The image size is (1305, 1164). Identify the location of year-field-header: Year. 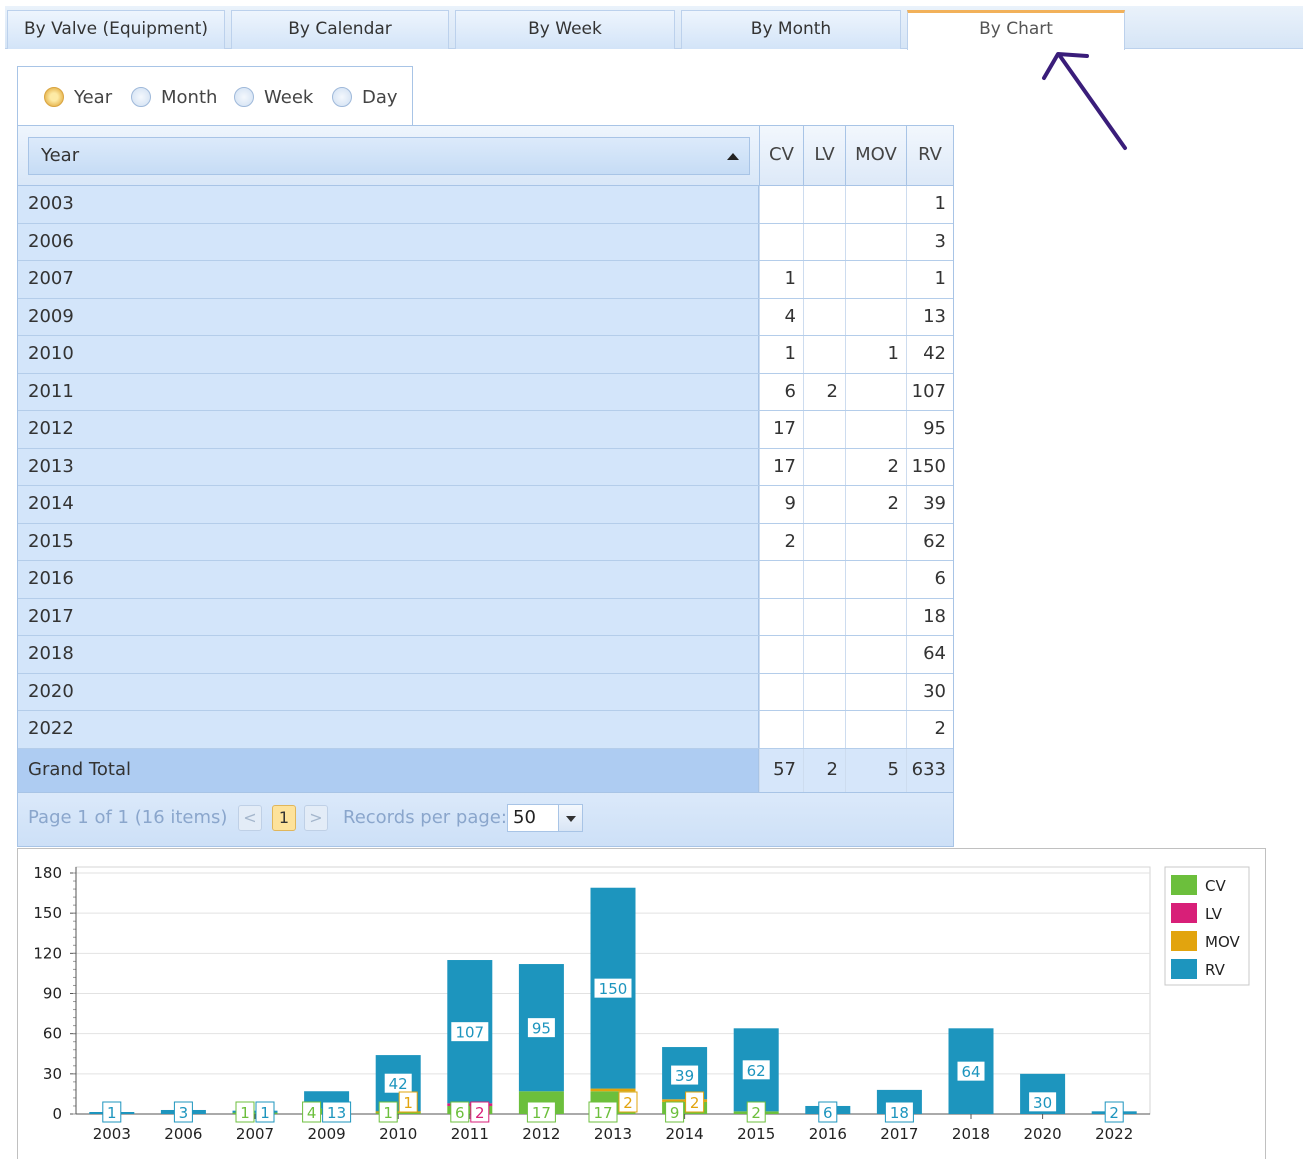
(389, 156).